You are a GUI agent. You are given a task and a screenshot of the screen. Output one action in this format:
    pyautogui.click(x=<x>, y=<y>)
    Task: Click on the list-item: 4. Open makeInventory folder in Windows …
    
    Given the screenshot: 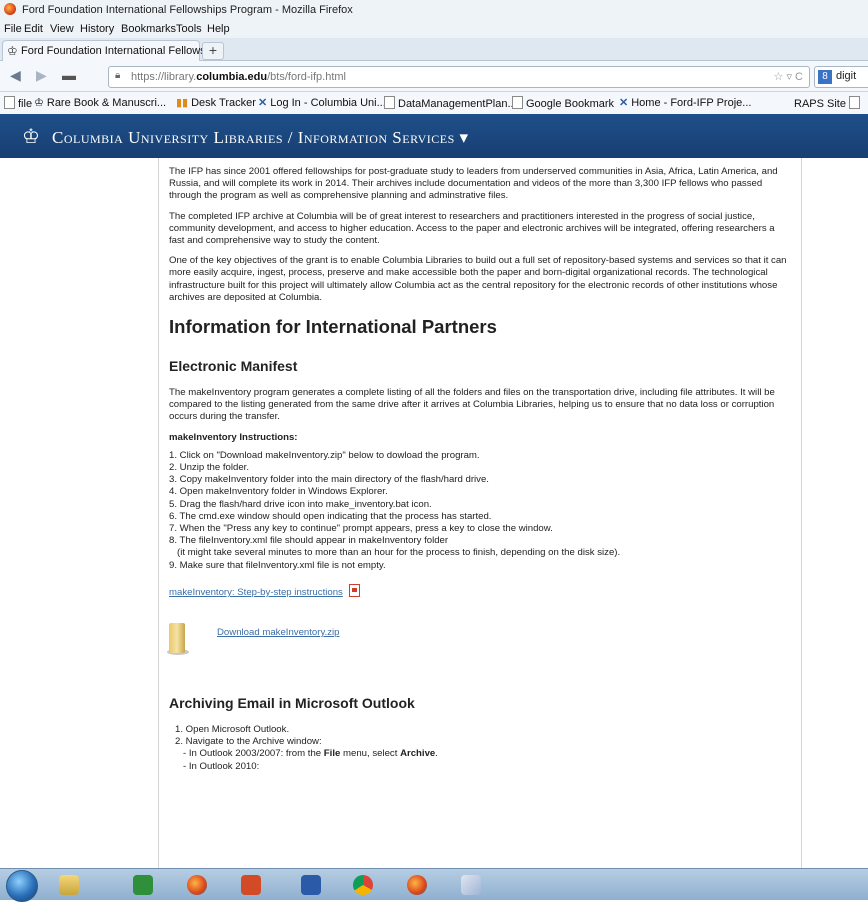 What is the action you would take?
    pyautogui.click(x=278, y=492)
    